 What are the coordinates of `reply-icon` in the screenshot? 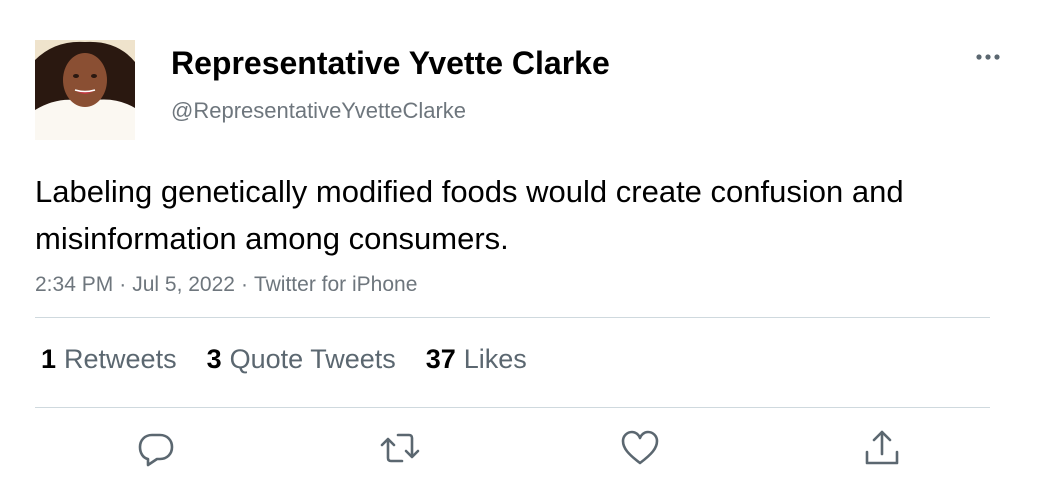 It's located at (156, 448).